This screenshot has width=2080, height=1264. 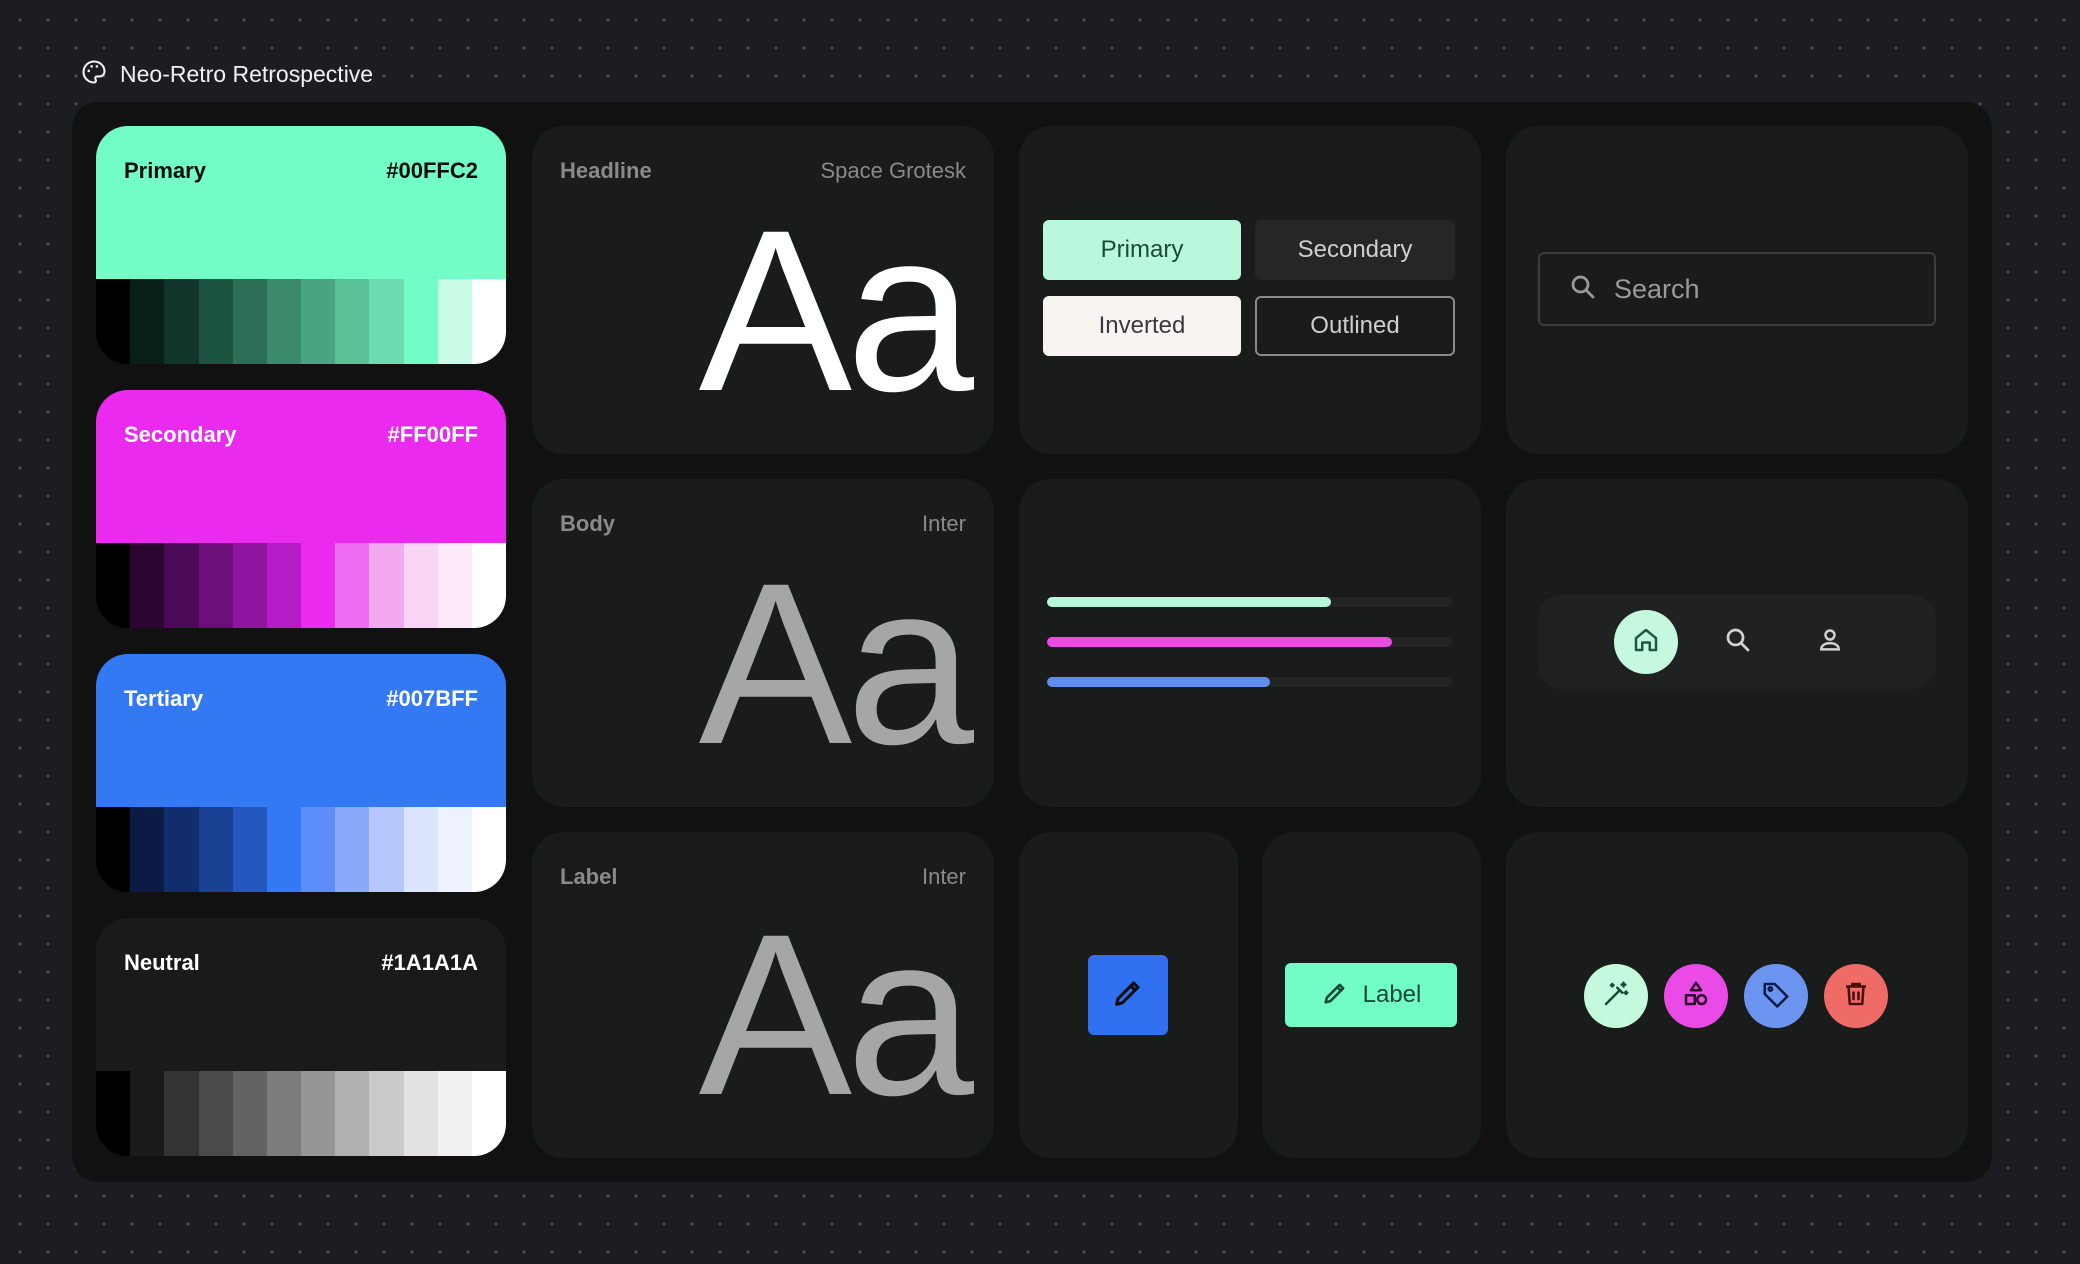 What do you see at coordinates (1250, 290) in the screenshot?
I see `buttons-card: Primary Secondary Inverted Outlined` at bounding box center [1250, 290].